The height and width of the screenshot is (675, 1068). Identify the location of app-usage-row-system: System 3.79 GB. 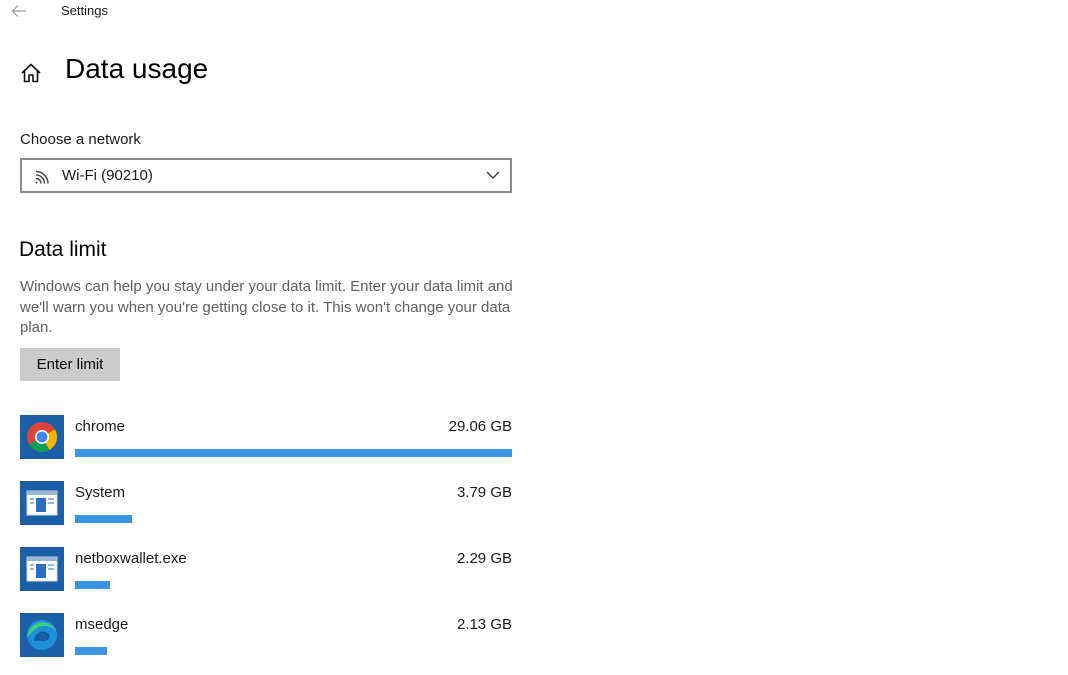
(266, 504).